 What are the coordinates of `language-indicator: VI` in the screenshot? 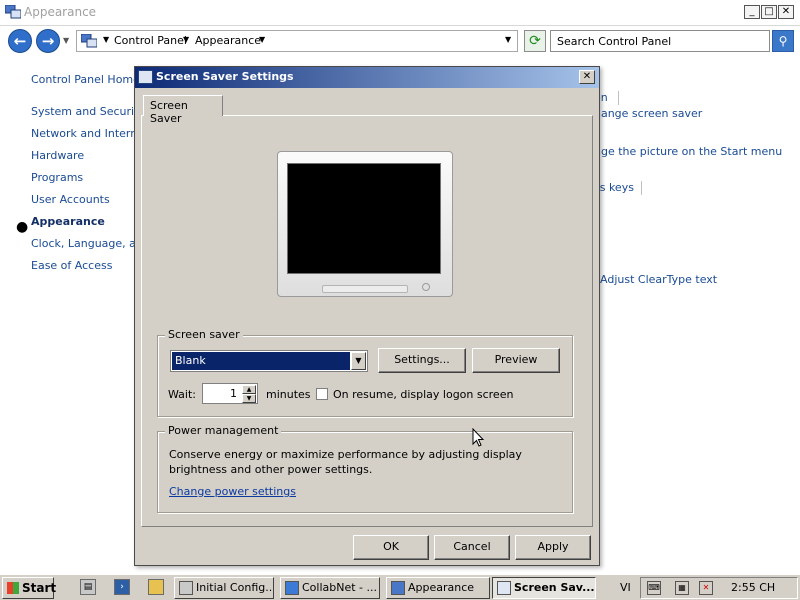 It's located at (625, 587).